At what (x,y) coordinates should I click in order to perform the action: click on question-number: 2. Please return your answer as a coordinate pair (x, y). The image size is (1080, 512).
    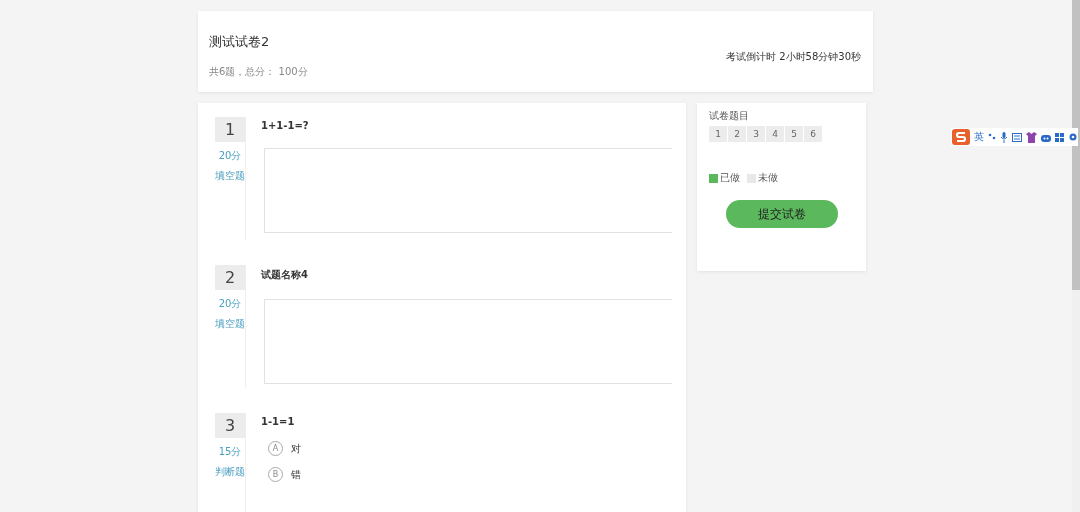
    Looking at the image, I should click on (230, 277).